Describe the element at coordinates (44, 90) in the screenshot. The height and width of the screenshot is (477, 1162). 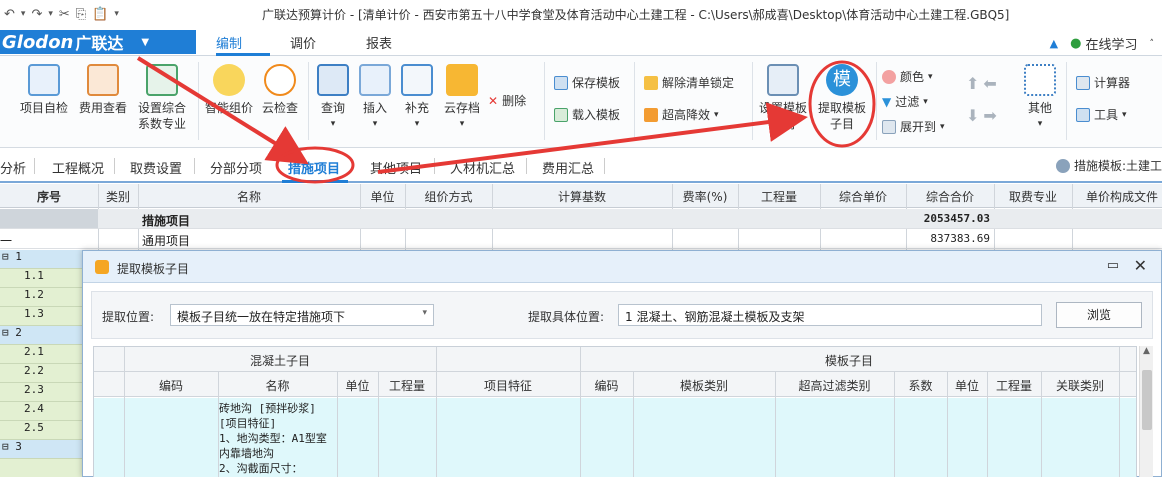
I see `project-self-check-button: 项目自检` at that location.